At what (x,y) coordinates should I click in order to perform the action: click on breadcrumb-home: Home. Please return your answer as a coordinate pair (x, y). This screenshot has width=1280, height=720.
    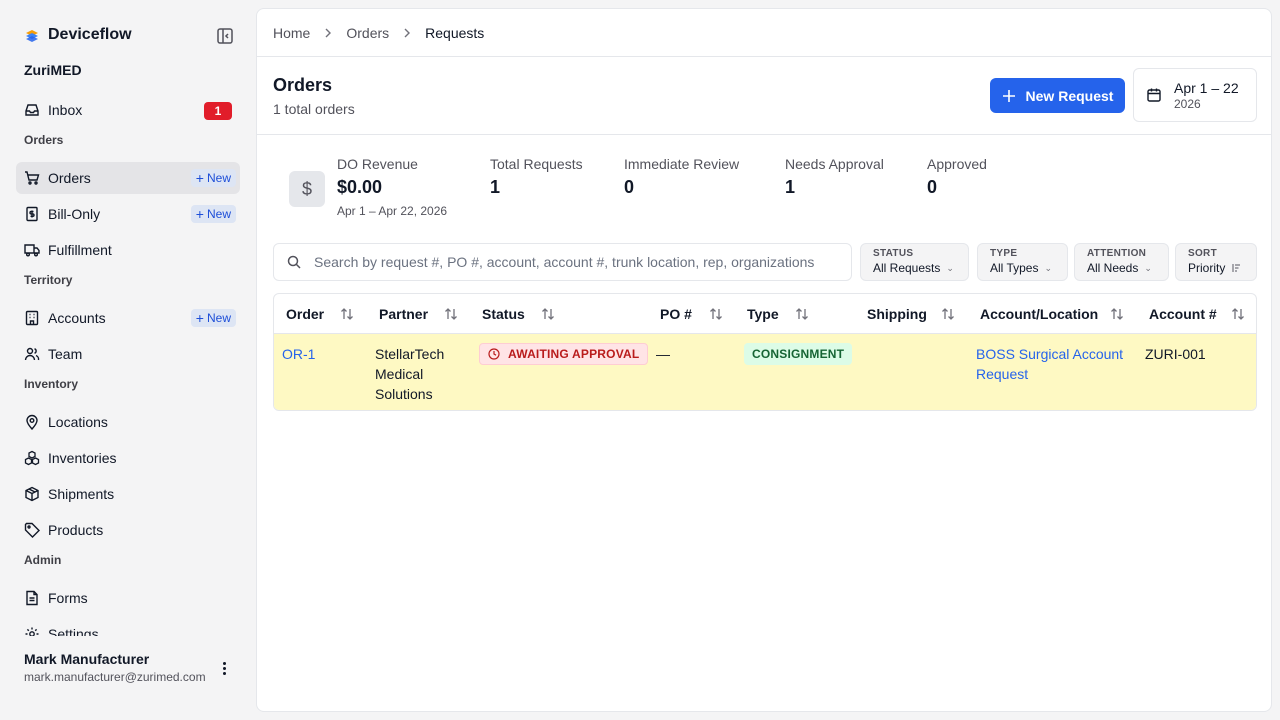
    Looking at the image, I should click on (291, 33).